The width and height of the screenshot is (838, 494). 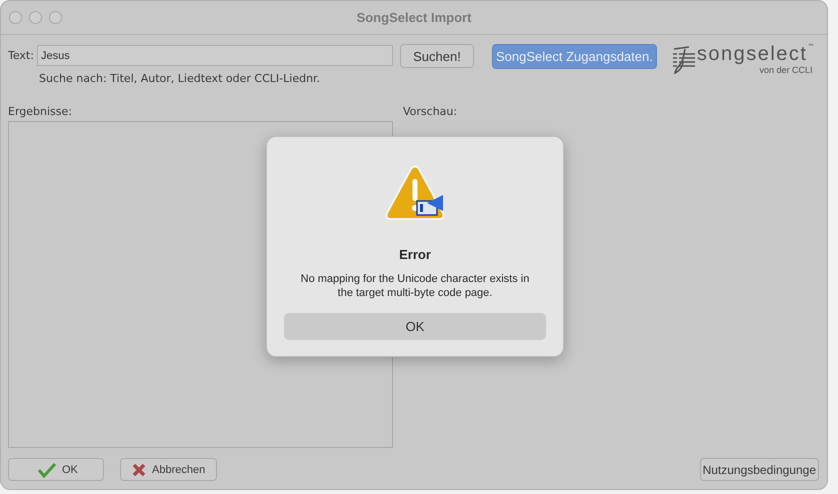 I want to click on checkmark-icon, so click(x=47, y=470).